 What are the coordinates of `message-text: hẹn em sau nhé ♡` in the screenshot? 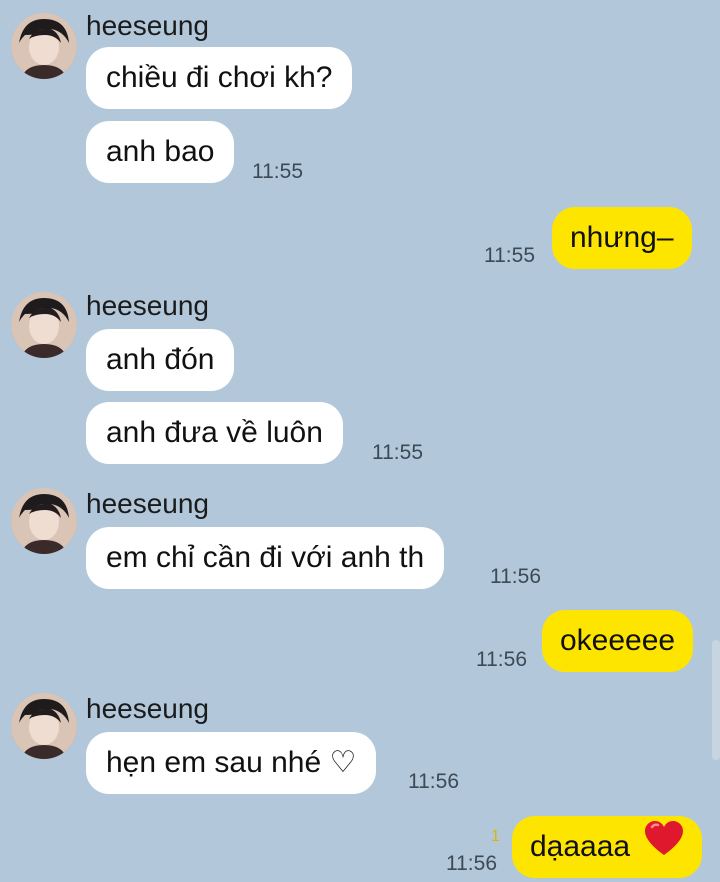 It's located at (231, 762).